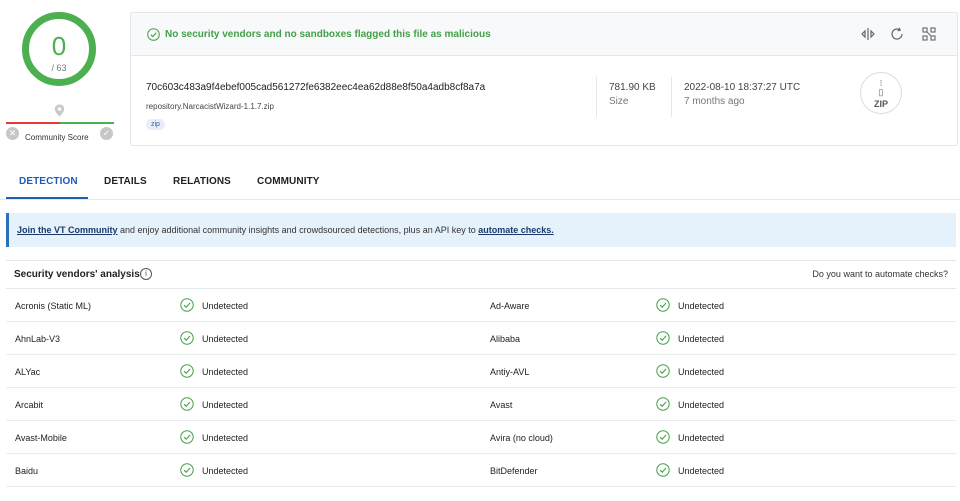 Image resolution: width=960 pixels, height=501 pixels. What do you see at coordinates (510, 306) in the screenshot?
I see `vendor-name: Ad-Aware` at bounding box center [510, 306].